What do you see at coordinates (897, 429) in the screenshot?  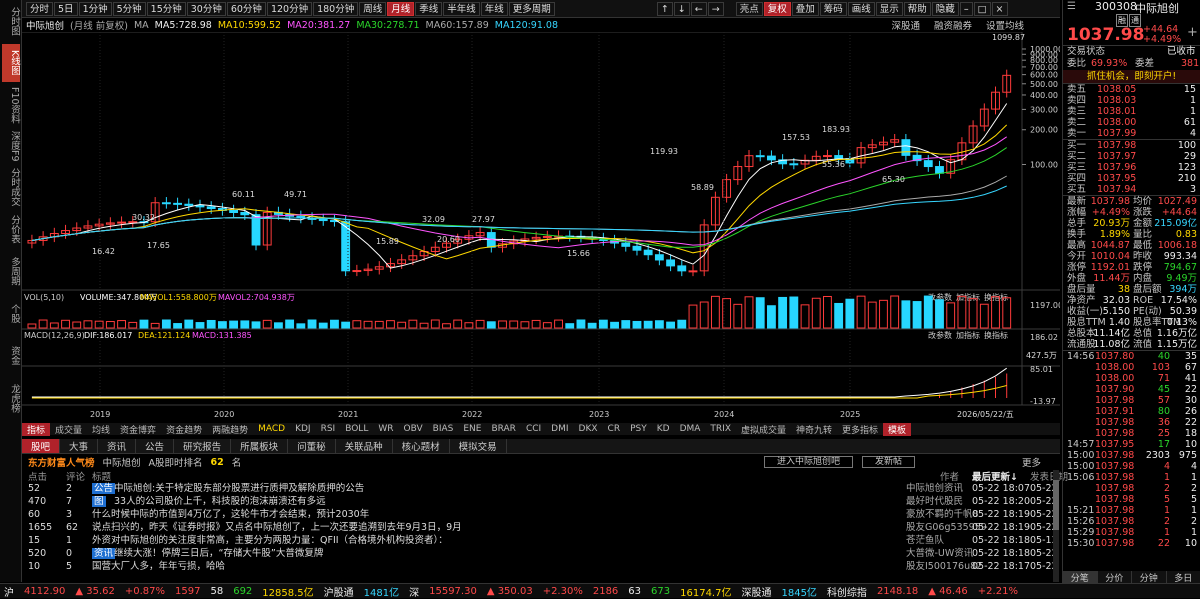 I see `indicator-tab-26: 模板` at bounding box center [897, 429].